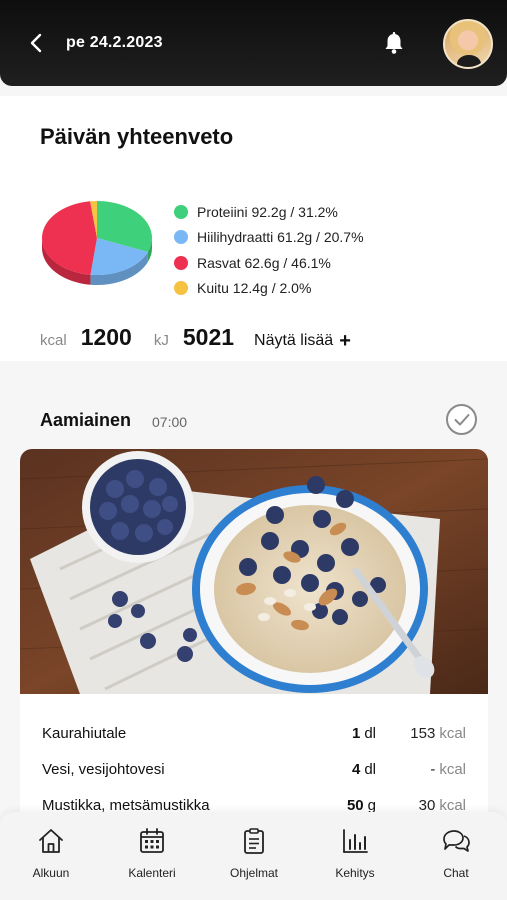 Image resolution: width=507 pixels, height=900 pixels. Describe the element at coordinates (152, 840) in the screenshot. I see `calendar-icon` at that location.